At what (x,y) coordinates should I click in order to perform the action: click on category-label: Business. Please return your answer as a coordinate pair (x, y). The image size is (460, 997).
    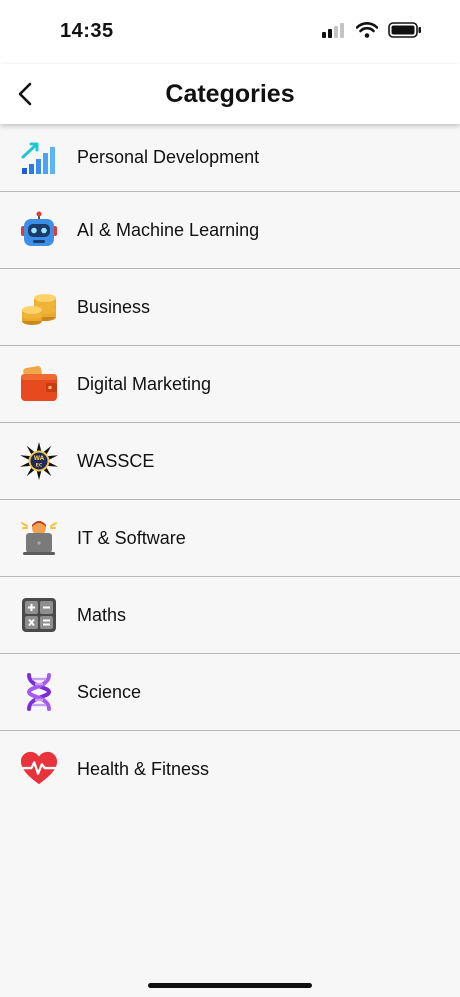
    Looking at the image, I should click on (114, 306).